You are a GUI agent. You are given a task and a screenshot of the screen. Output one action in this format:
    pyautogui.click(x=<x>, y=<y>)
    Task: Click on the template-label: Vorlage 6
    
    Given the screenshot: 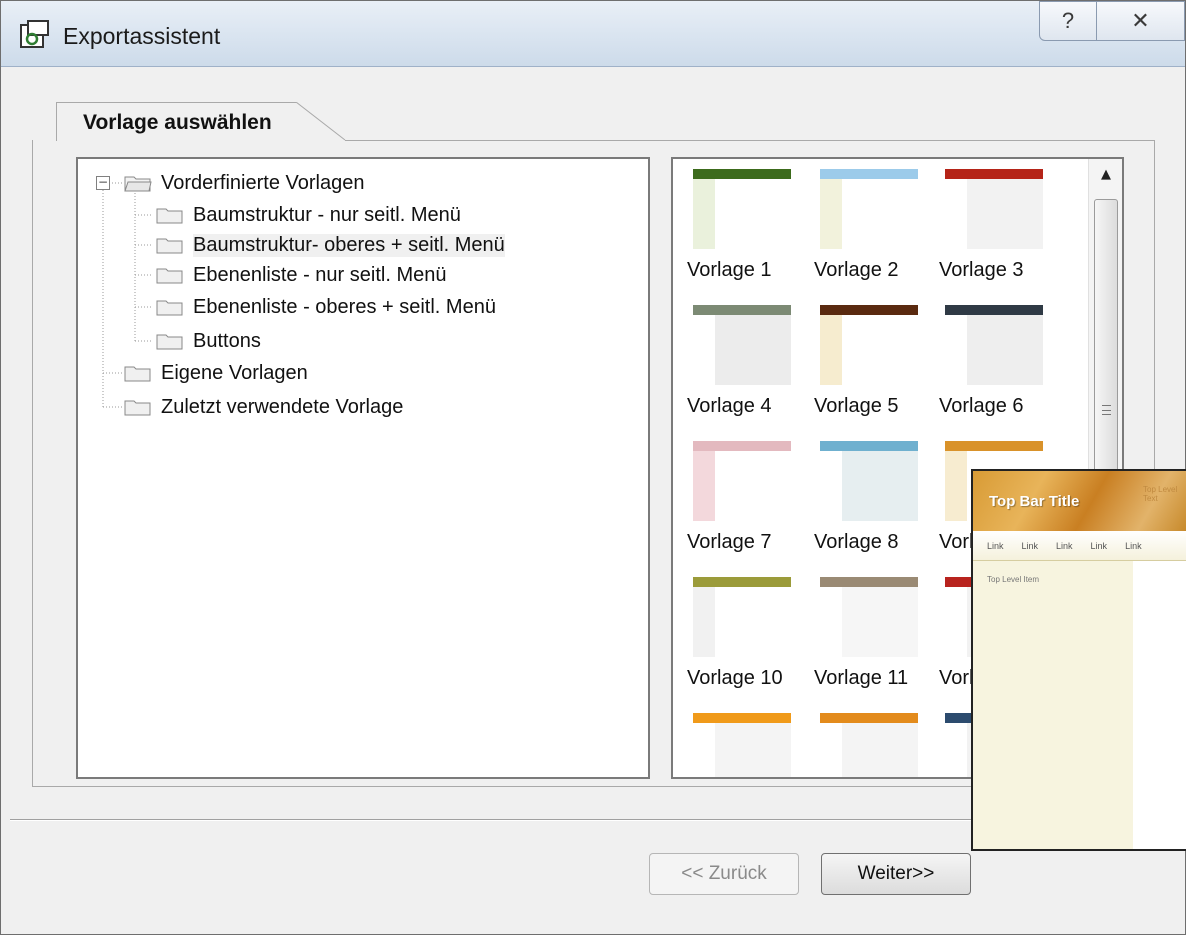 What is the action you would take?
    pyautogui.click(x=981, y=406)
    